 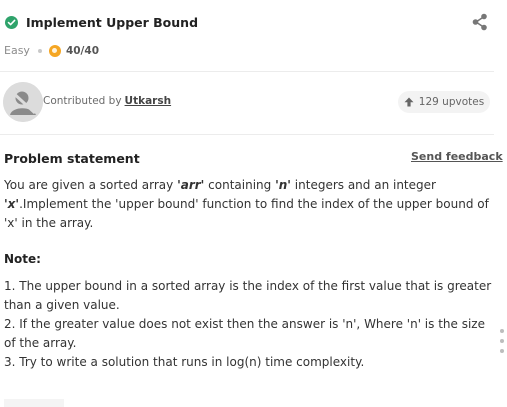 What do you see at coordinates (112, 22) in the screenshot?
I see `problem-title: Implement Upper Bound` at bounding box center [112, 22].